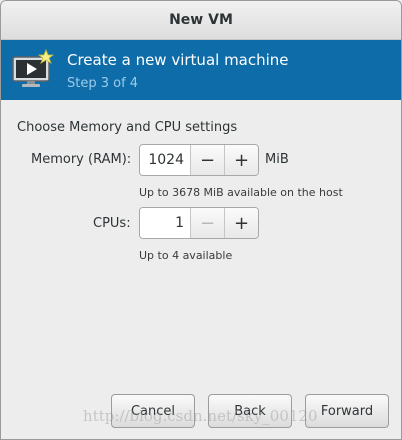 The height and width of the screenshot is (440, 402). I want to click on wizard-step: Step 3 of 4, so click(103, 83).